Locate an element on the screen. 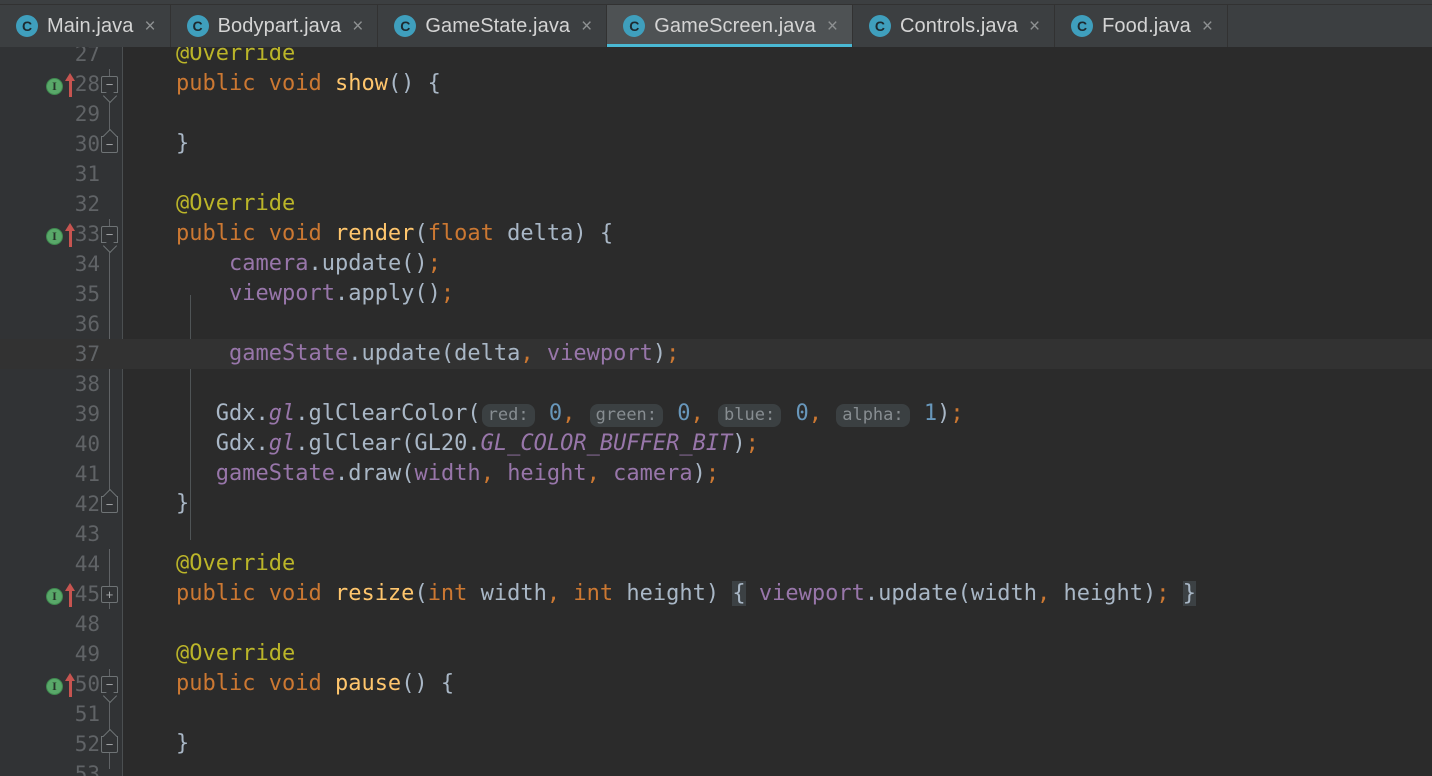  code-line-34: 34 camera.update(); is located at coordinates (716, 264).